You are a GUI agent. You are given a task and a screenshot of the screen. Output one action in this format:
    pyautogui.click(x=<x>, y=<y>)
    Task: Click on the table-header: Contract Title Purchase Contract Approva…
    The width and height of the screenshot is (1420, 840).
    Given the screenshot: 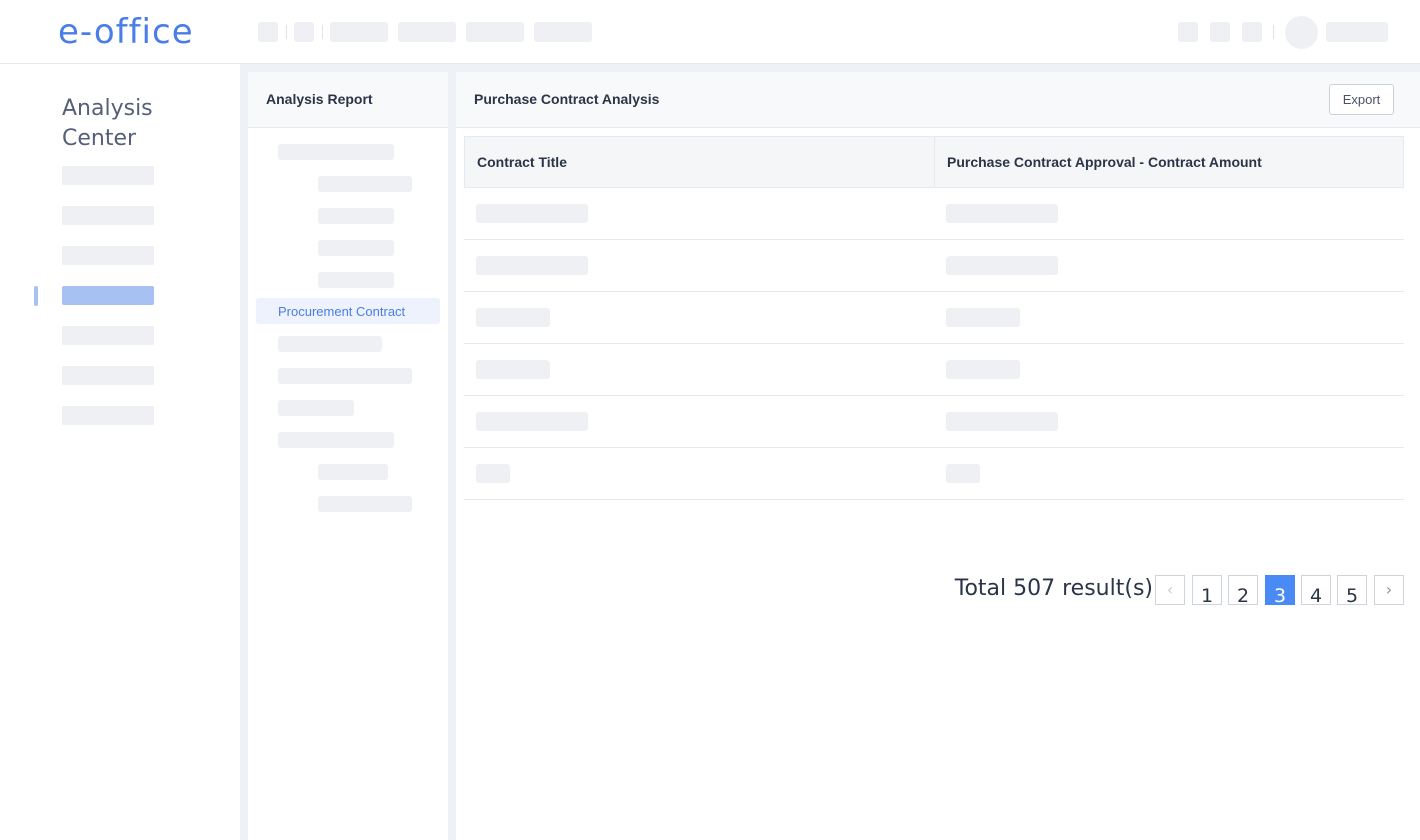 What is the action you would take?
    pyautogui.click(x=934, y=162)
    